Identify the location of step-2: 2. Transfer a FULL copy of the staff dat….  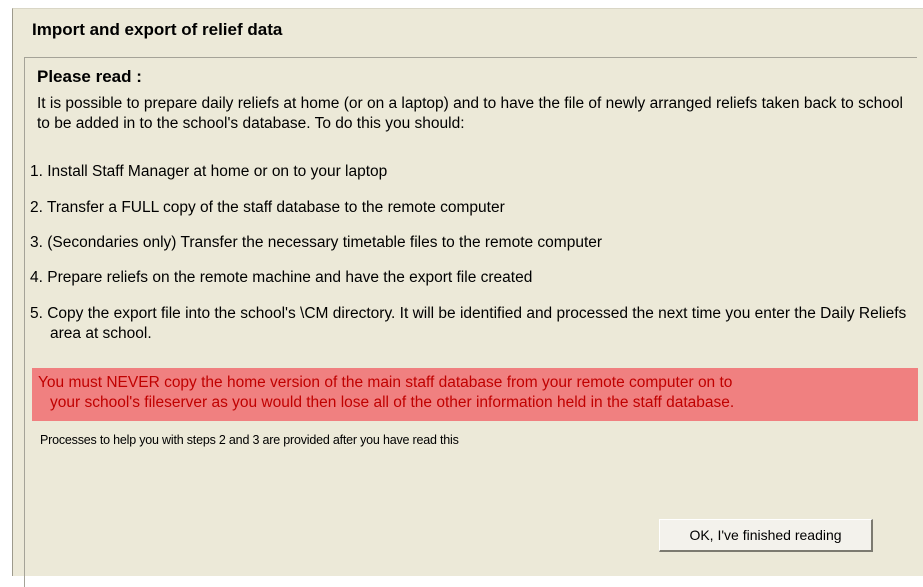
(267, 207).